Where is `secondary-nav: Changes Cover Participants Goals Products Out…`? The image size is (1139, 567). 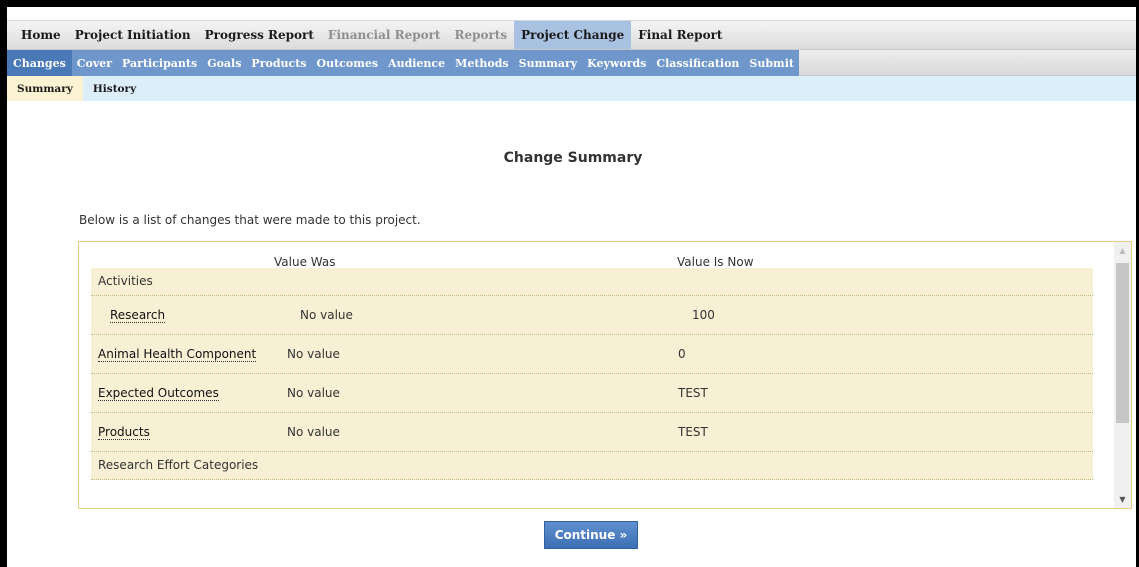
secondary-nav: Changes Cover Participants Goals Products Out… is located at coordinates (573, 63).